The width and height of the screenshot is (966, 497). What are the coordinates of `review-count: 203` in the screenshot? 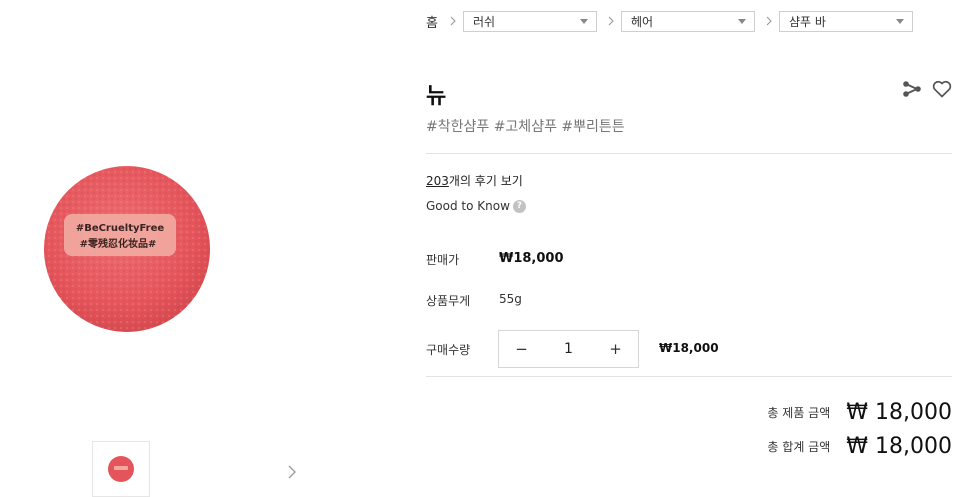 It's located at (437, 181).